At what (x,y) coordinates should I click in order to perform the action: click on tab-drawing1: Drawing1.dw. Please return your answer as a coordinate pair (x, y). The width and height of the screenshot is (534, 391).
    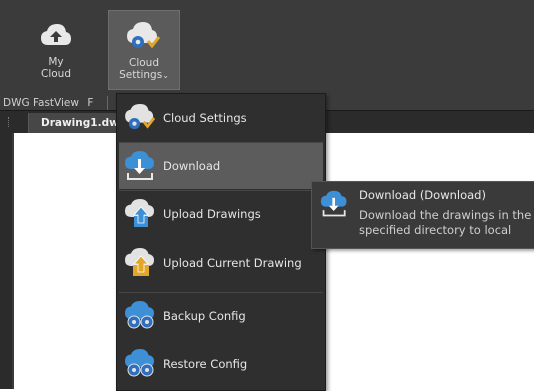
    Looking at the image, I should click on (79, 123).